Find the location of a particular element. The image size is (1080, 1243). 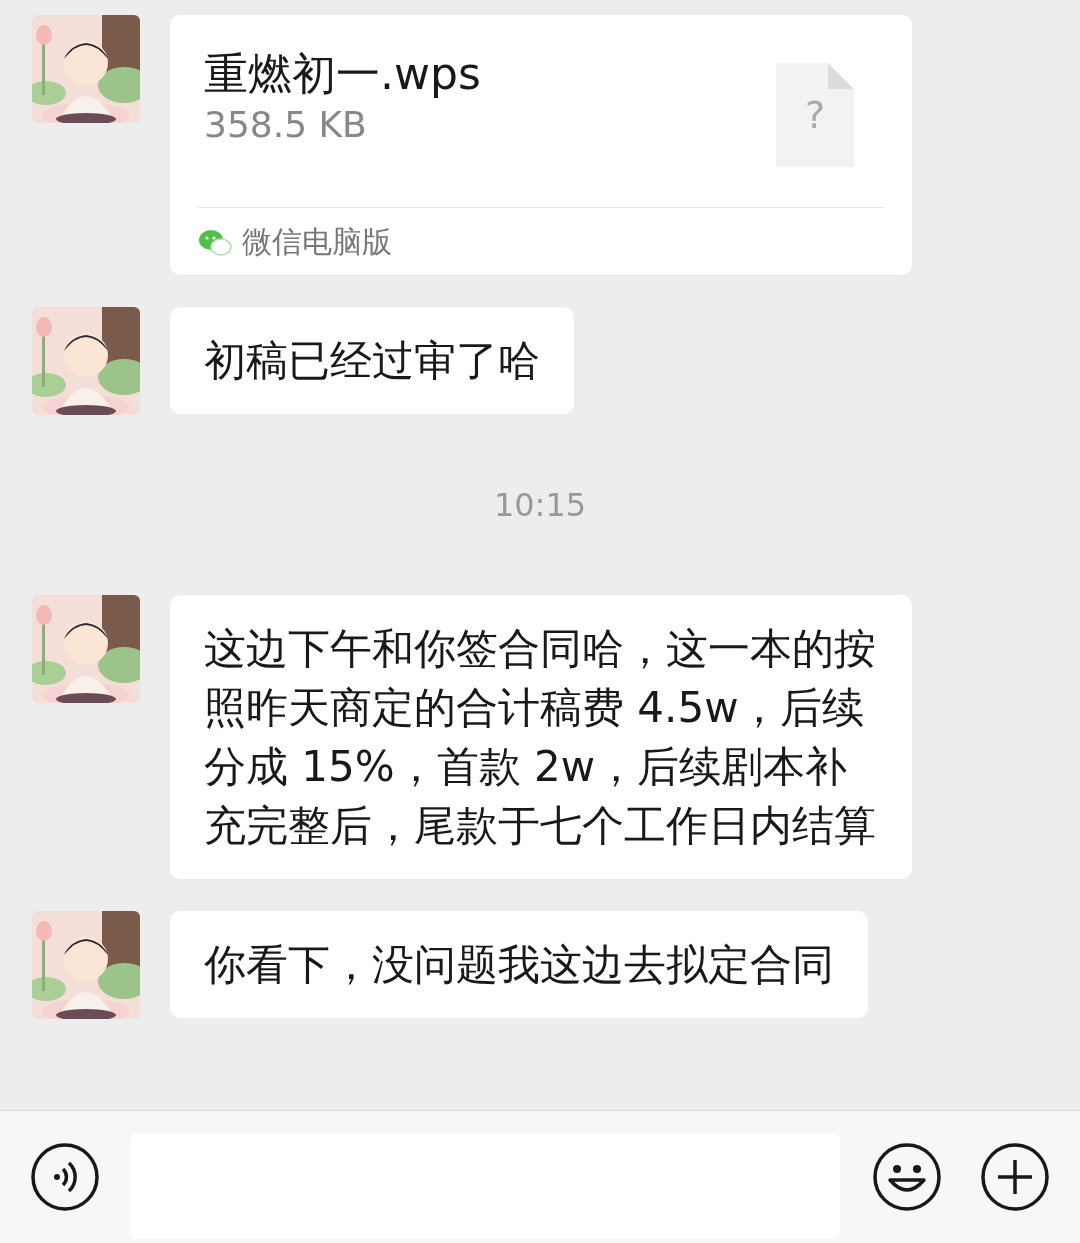

file-name: 重燃初一.wps is located at coordinates (342, 74).